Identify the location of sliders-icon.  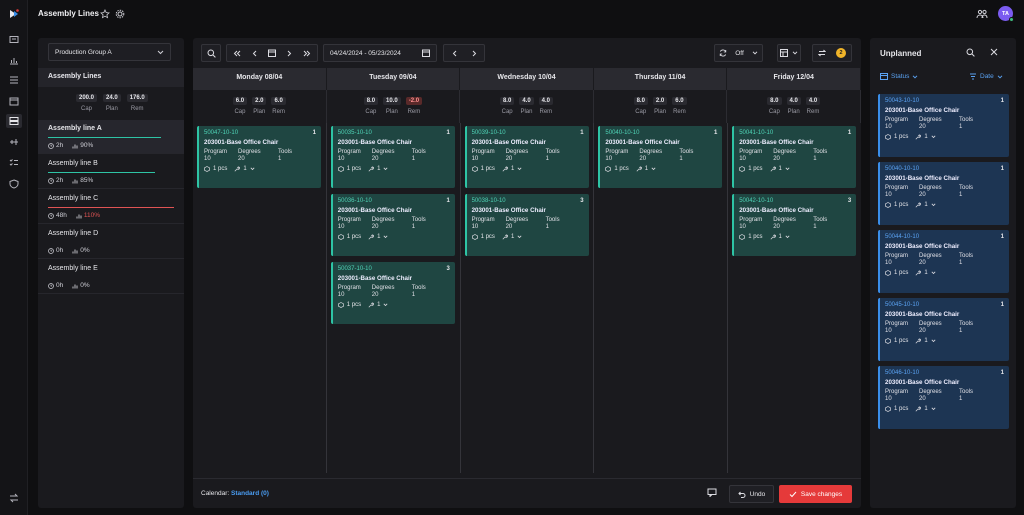
(14, 142).